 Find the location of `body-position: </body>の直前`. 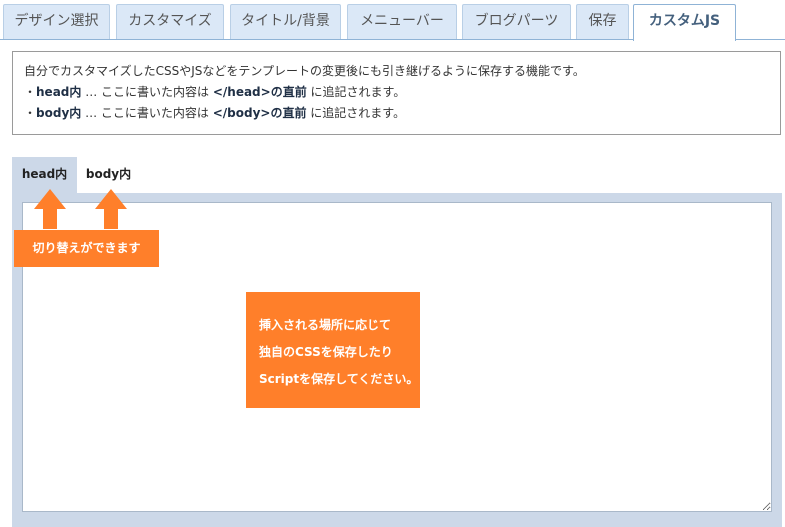

body-position: </body>の直前 is located at coordinates (259, 113).